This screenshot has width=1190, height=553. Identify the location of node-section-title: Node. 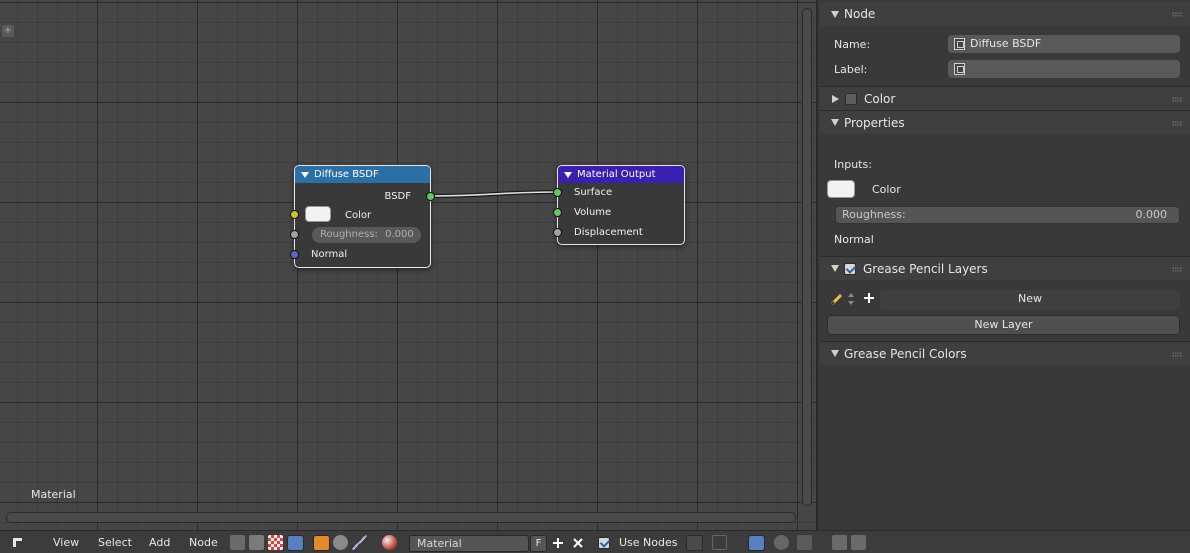
(860, 14).